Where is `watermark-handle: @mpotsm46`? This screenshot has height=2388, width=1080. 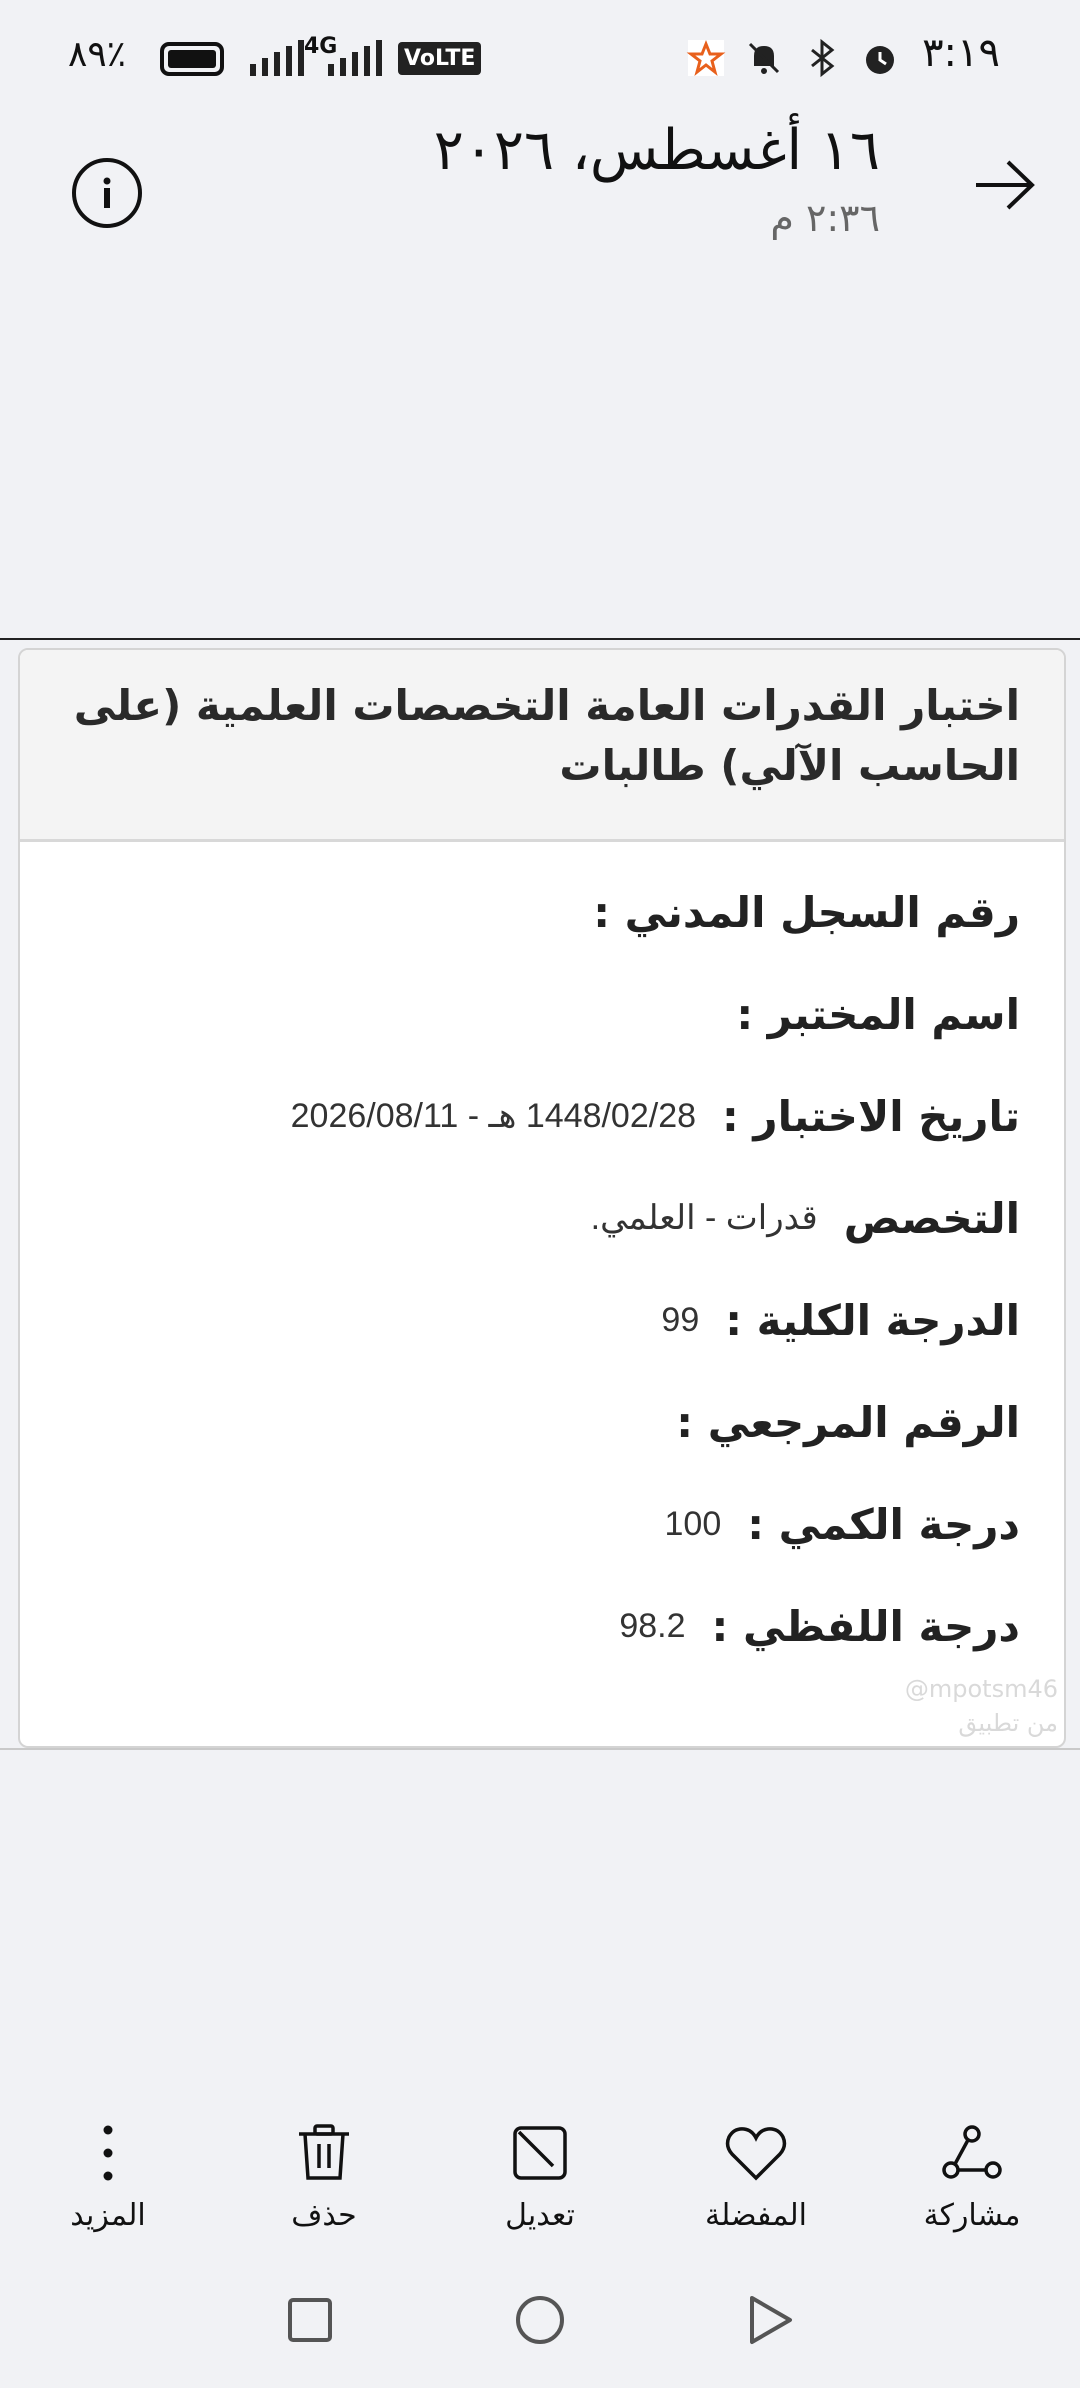
watermark-handle: @mpotsm46 is located at coordinates (981, 1689).